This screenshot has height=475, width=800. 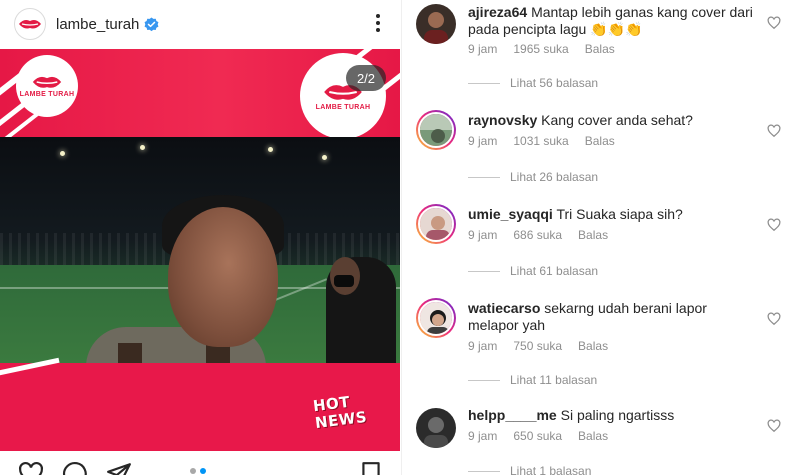 I want to click on view-replies: Lihat 61 balasan, so click(x=533, y=271).